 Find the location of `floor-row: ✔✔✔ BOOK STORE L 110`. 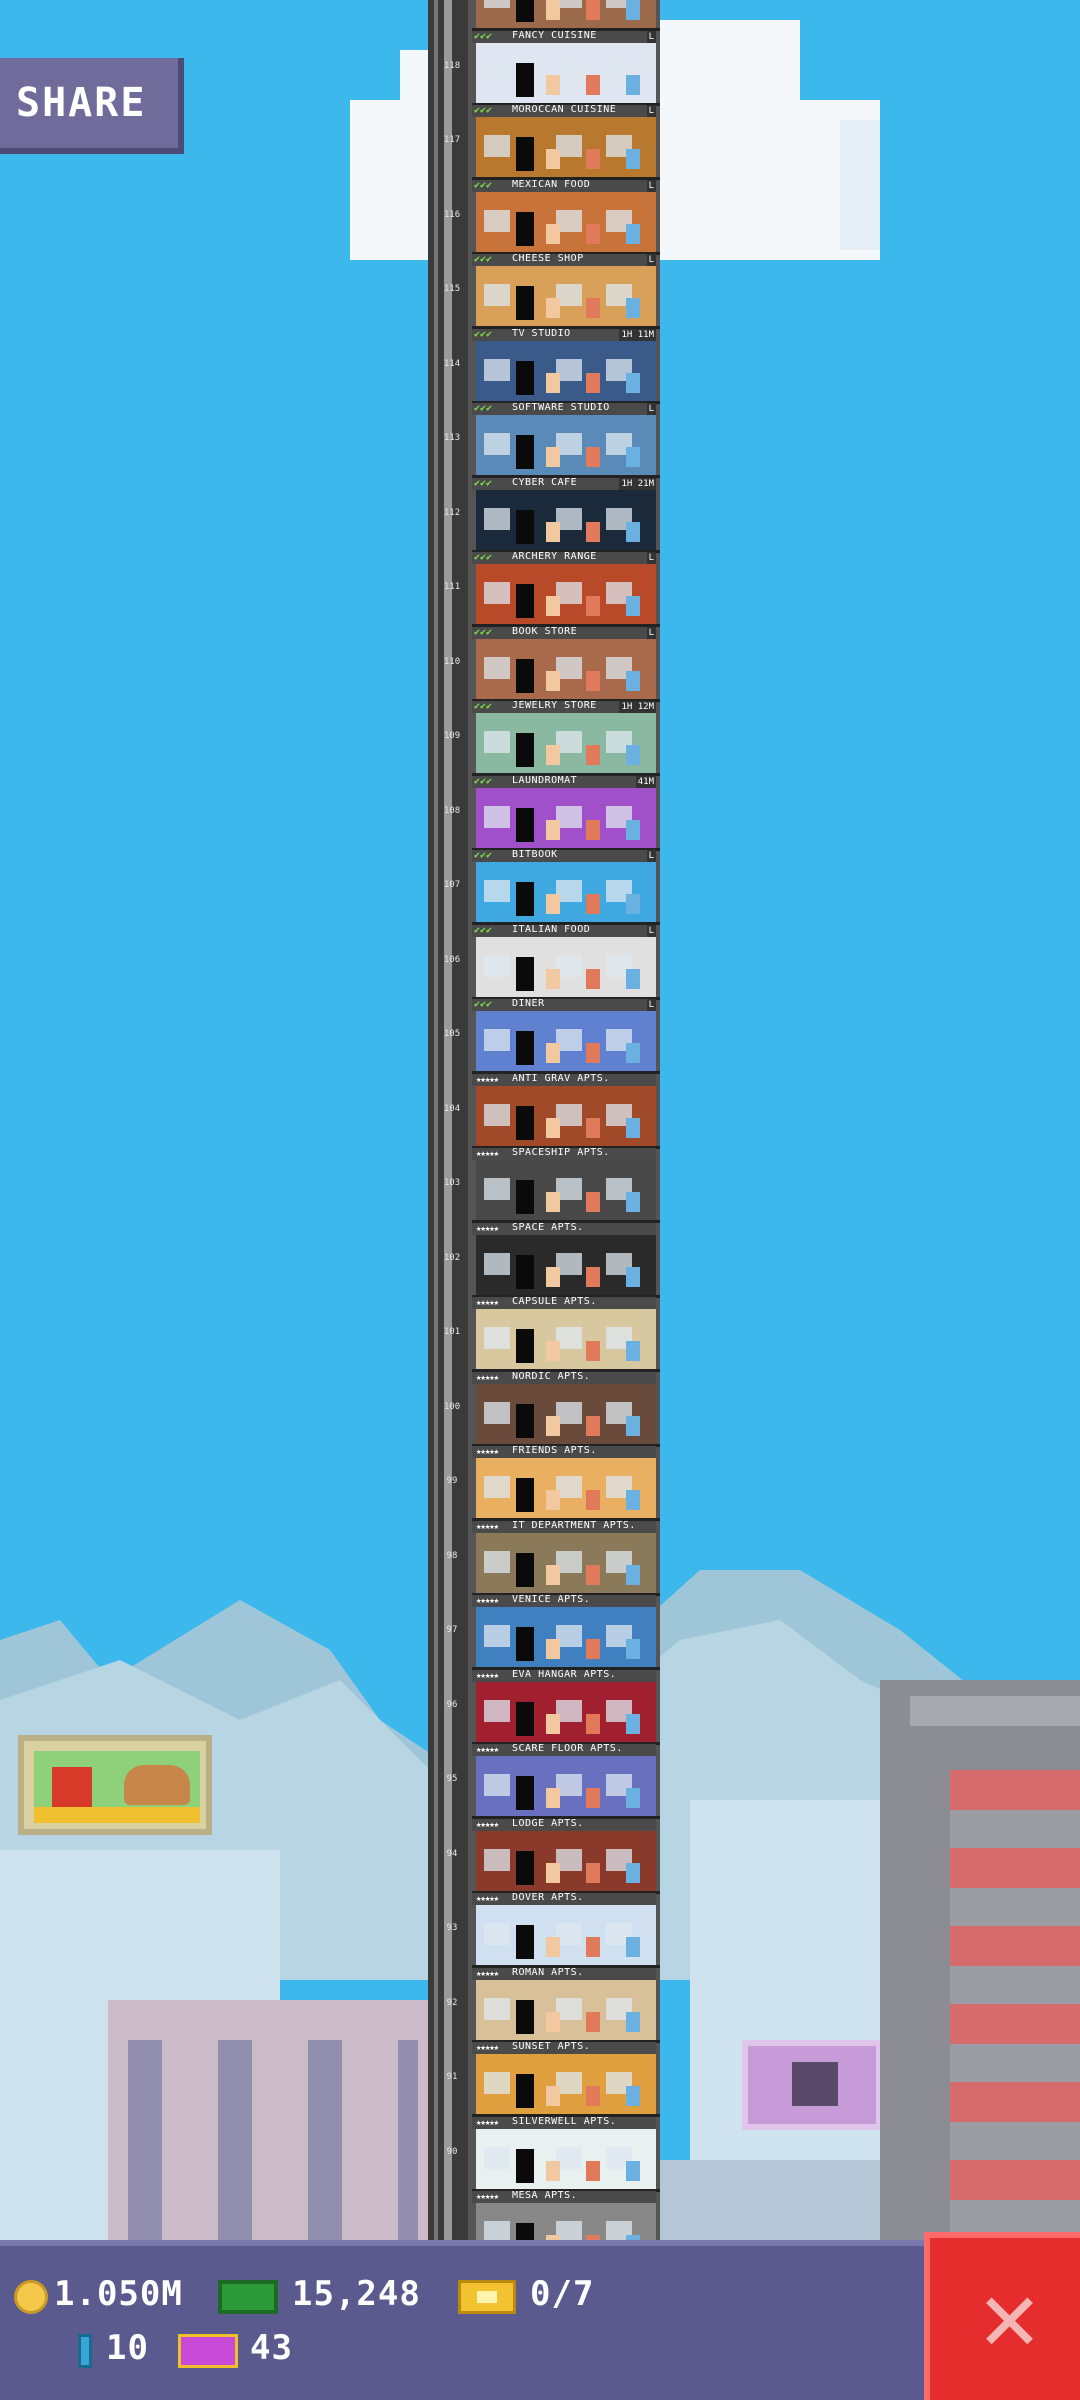

floor-row: ✔✔✔ BOOK STORE L 110 is located at coordinates (544, 664).